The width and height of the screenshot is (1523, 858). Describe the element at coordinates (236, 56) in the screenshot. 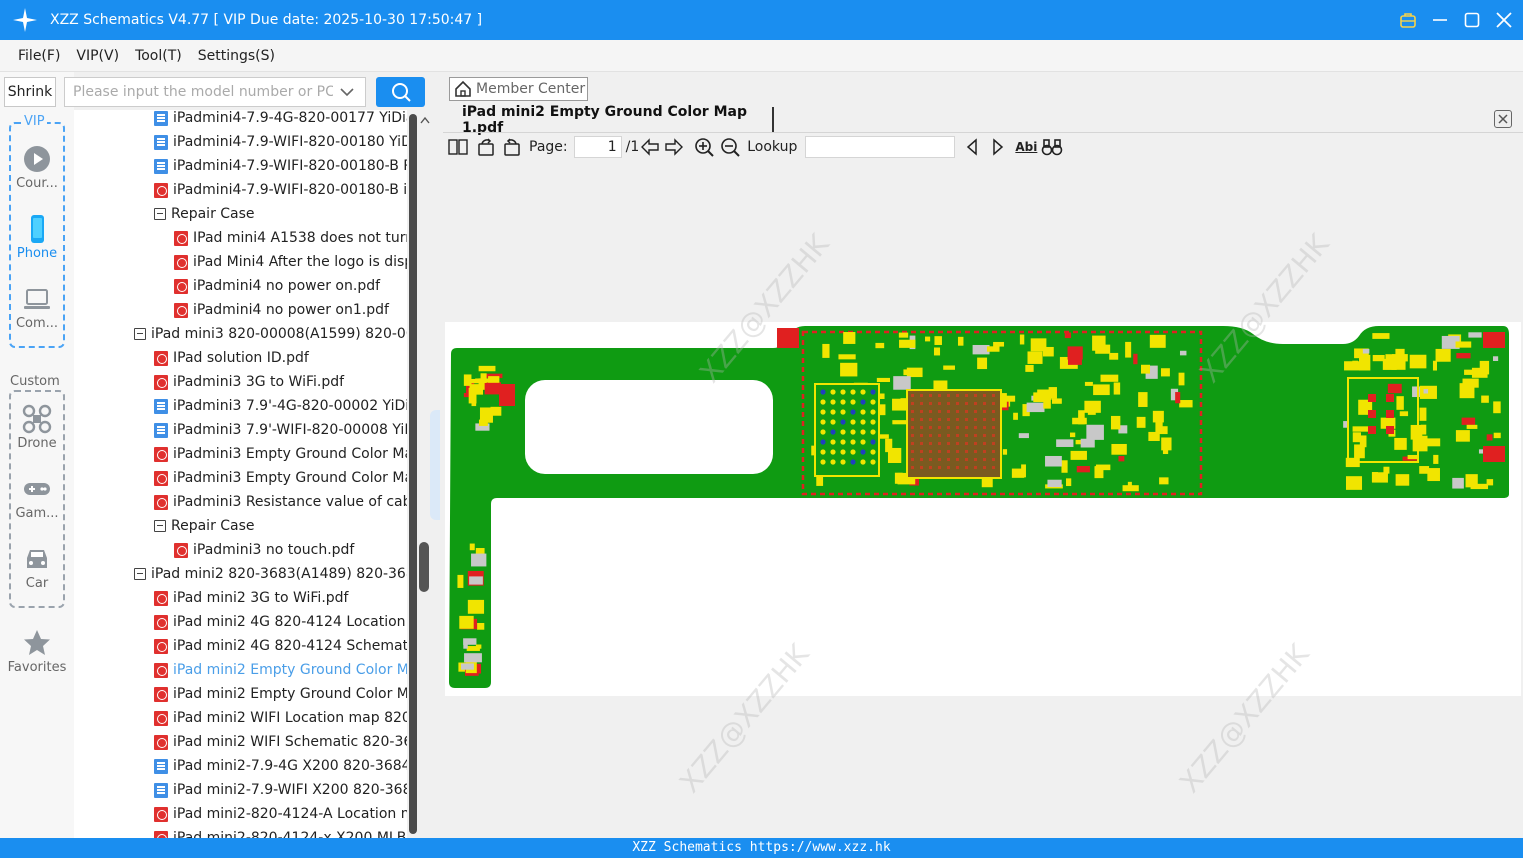

I see `menu-settings: Settings(S)` at that location.